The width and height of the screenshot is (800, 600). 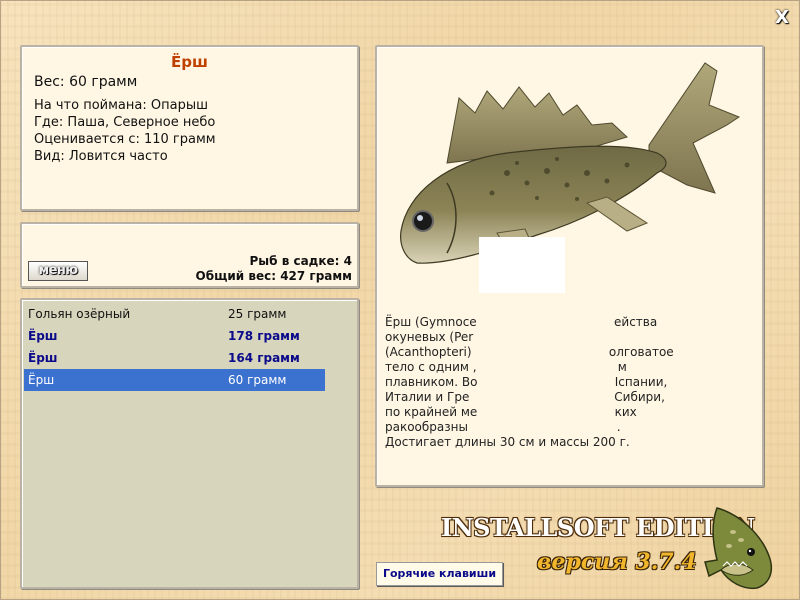 What do you see at coordinates (174, 314) in the screenshot?
I see `list-item: Гольян озёрный 25 грамм` at bounding box center [174, 314].